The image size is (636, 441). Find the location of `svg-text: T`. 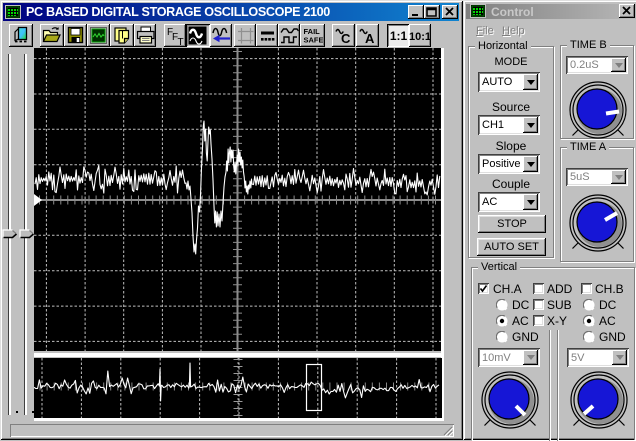

svg-text: T is located at coordinates (181, 42).